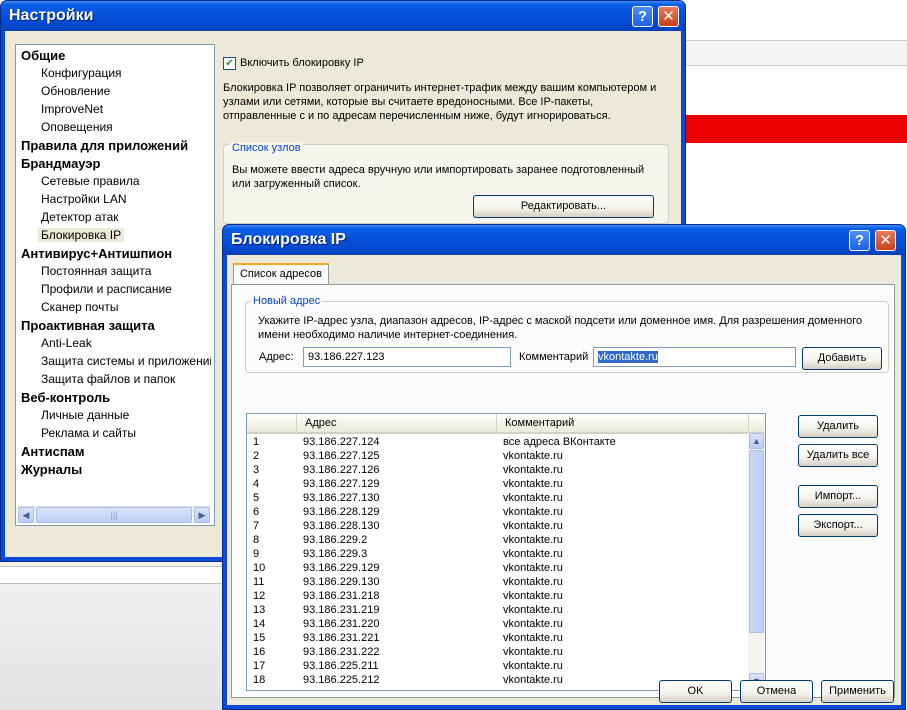  What do you see at coordinates (341, 638) in the screenshot?
I see `row-address: 93.186.231.221` at bounding box center [341, 638].